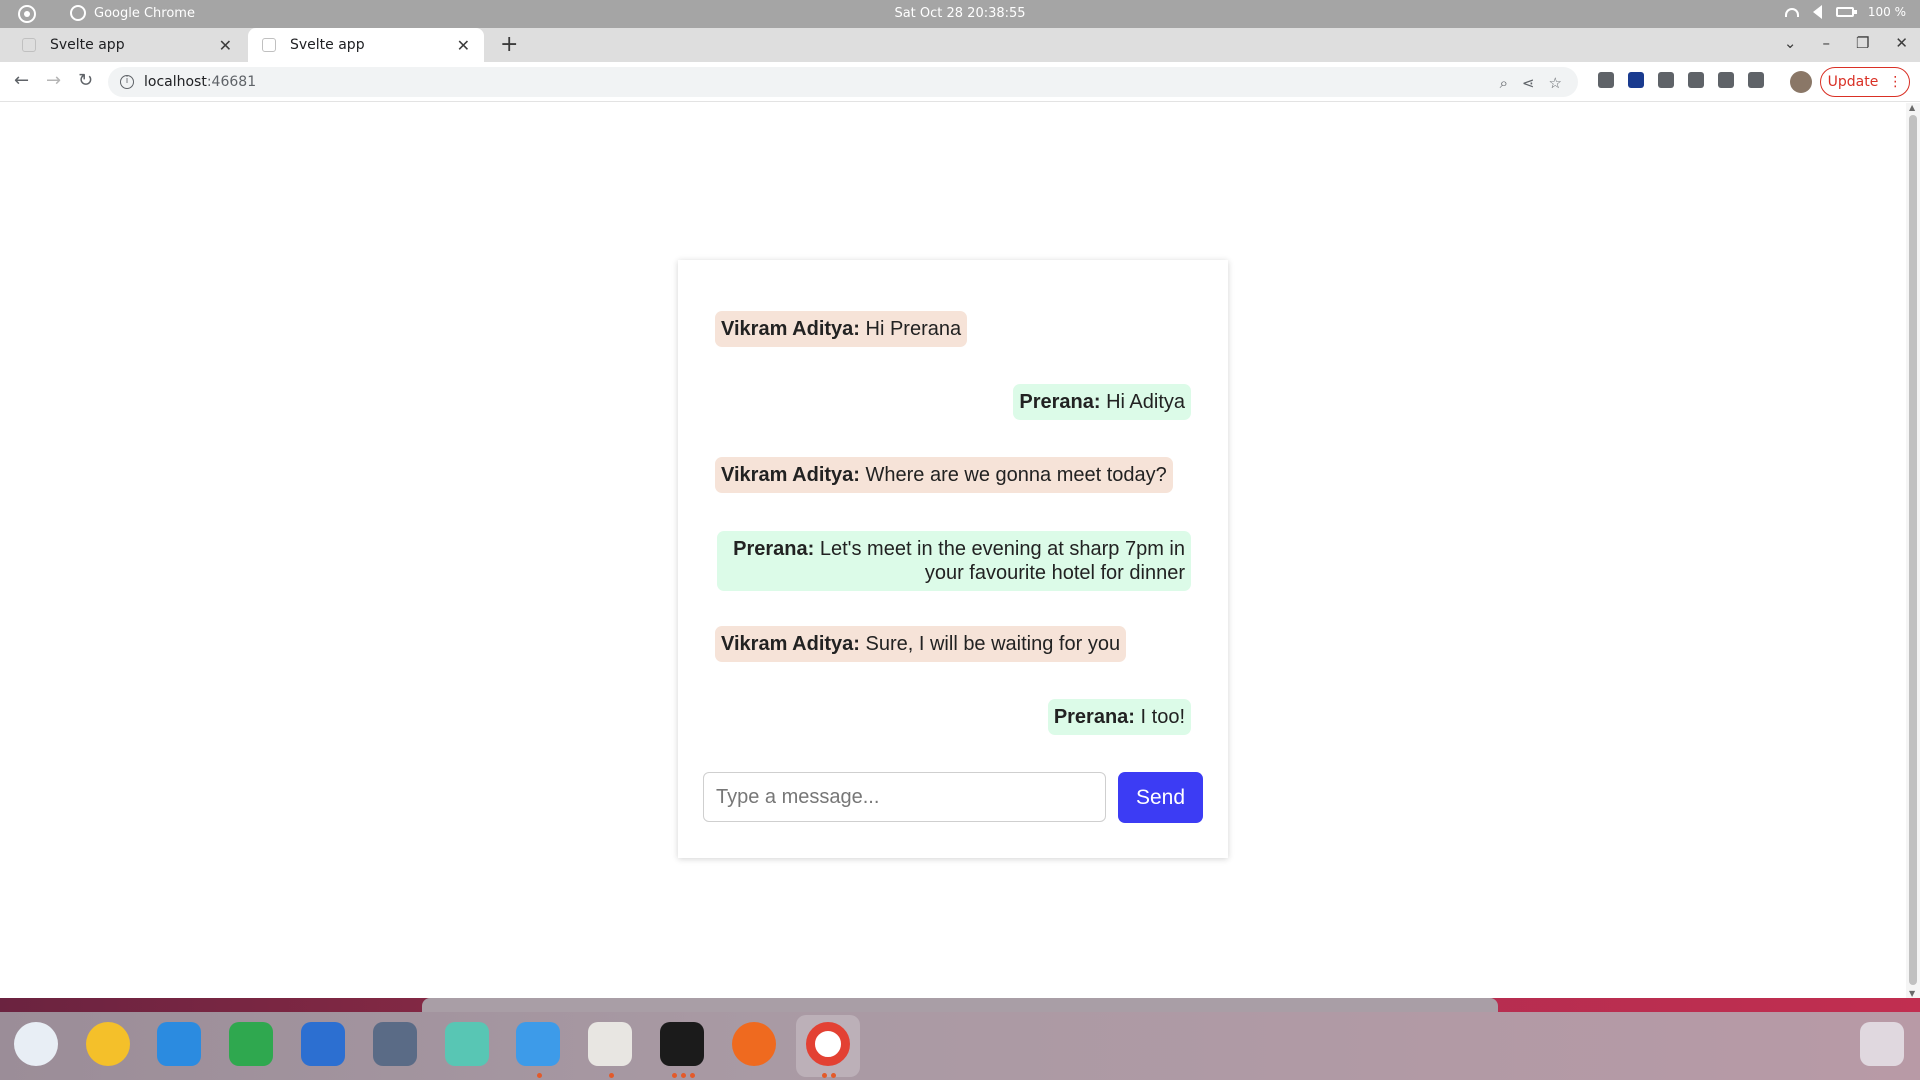 This screenshot has width=1920, height=1080. Describe the element at coordinates (1726, 80) in the screenshot. I see `puzzle-extensions-icon` at that location.